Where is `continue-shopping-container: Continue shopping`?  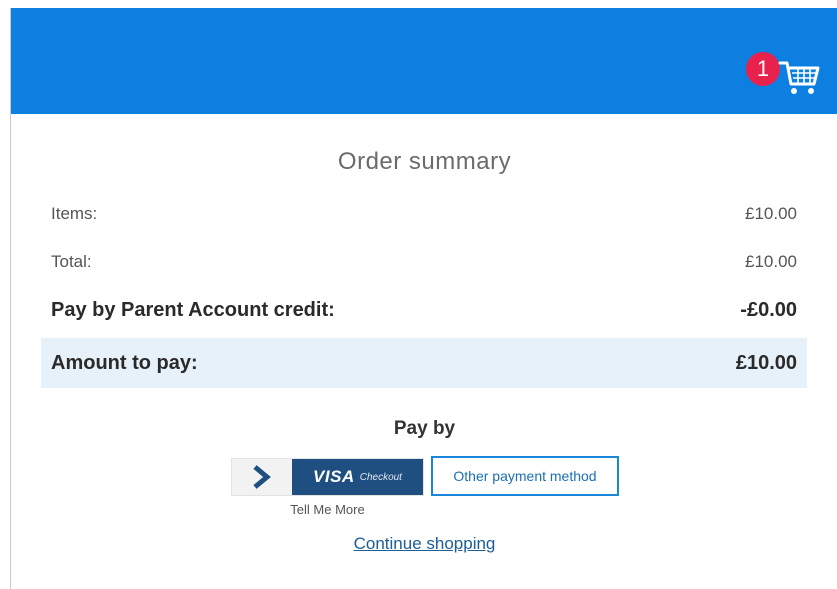
continue-shopping-container: Continue shopping is located at coordinates (424, 544).